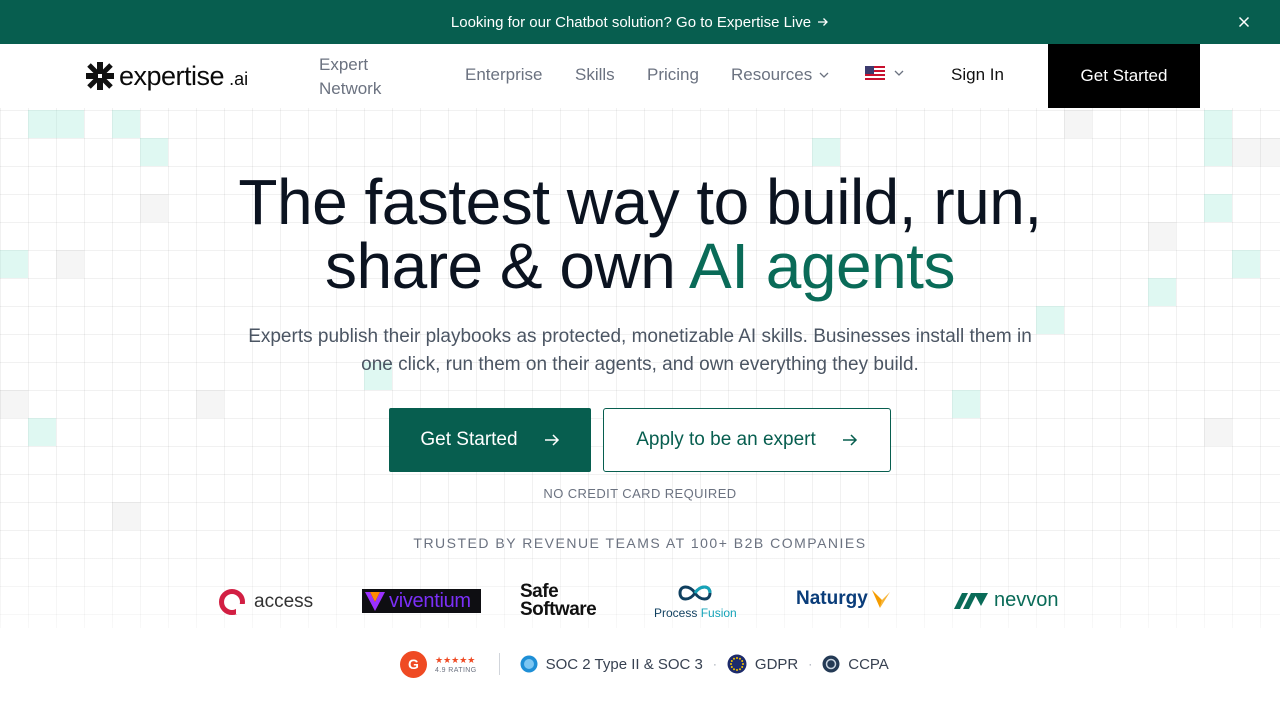  I want to click on nevvon-logo: nevvon, so click(1006, 600).